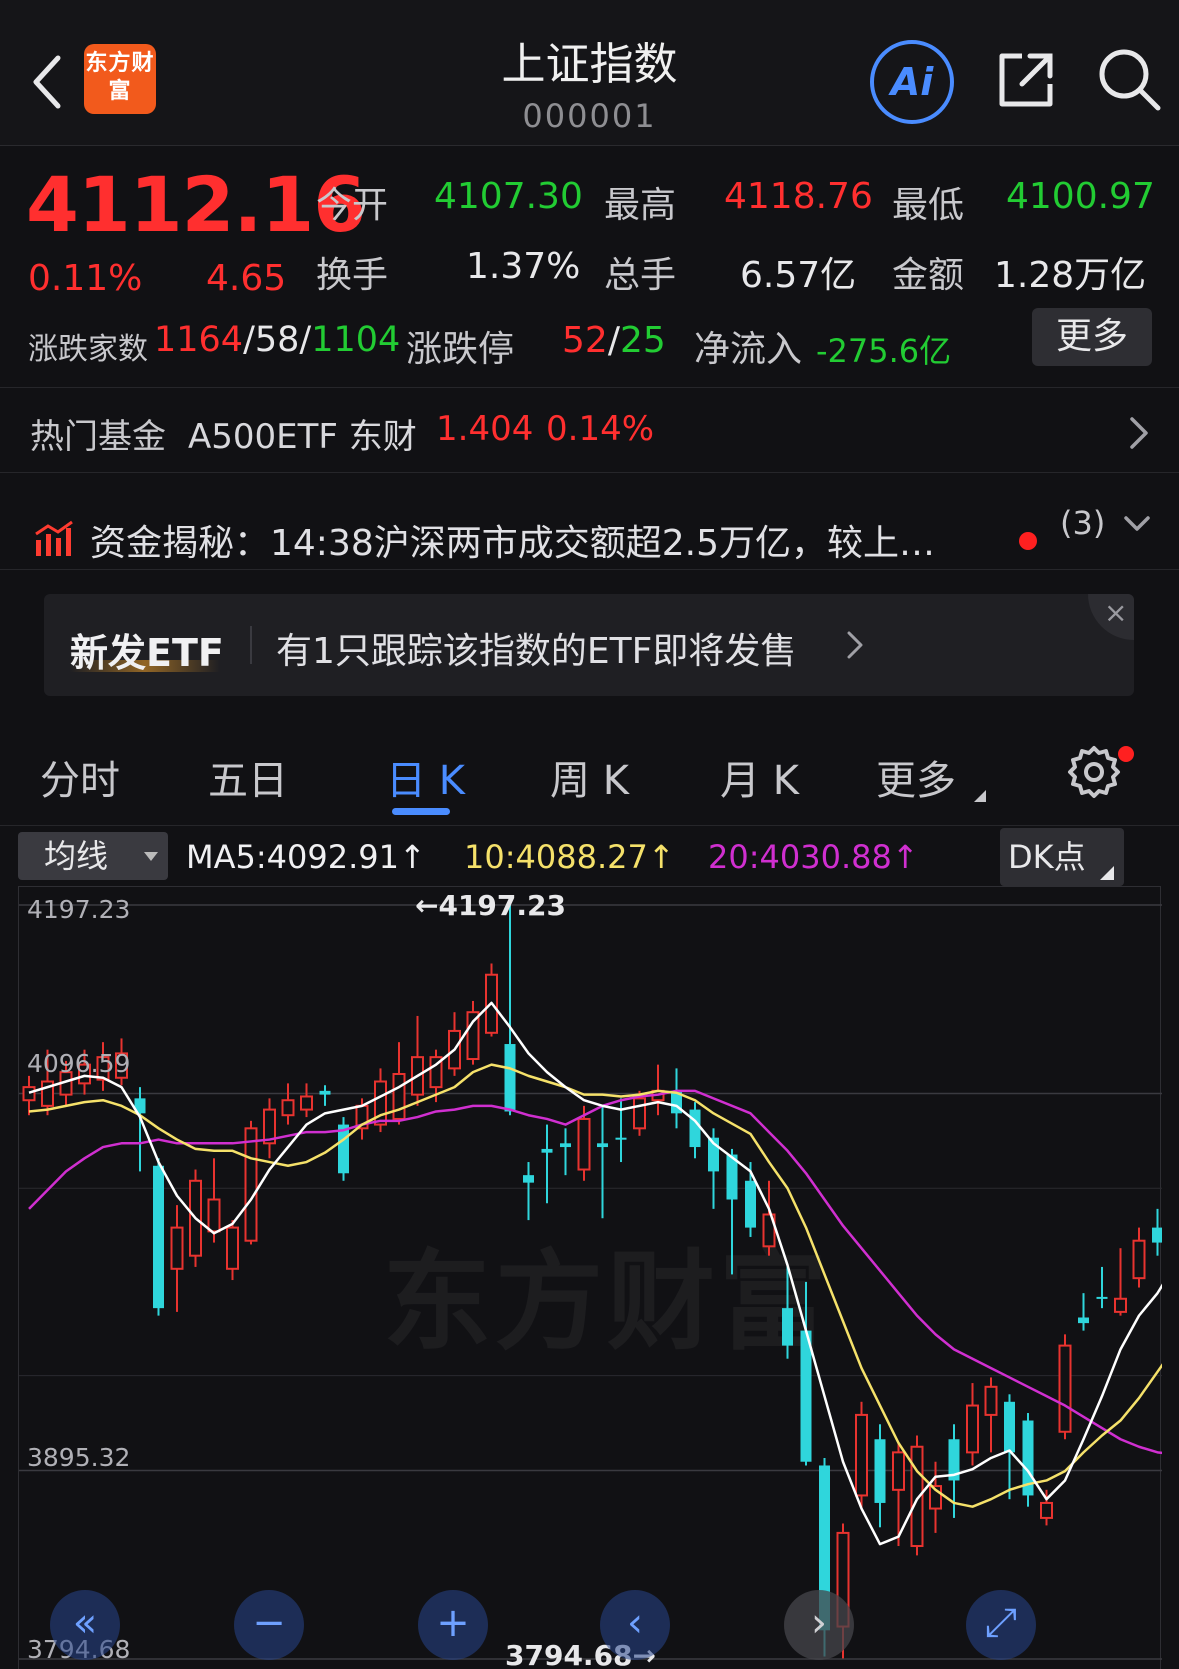  Describe the element at coordinates (485, 429) in the screenshot. I see `fund-price: 1.404` at that location.